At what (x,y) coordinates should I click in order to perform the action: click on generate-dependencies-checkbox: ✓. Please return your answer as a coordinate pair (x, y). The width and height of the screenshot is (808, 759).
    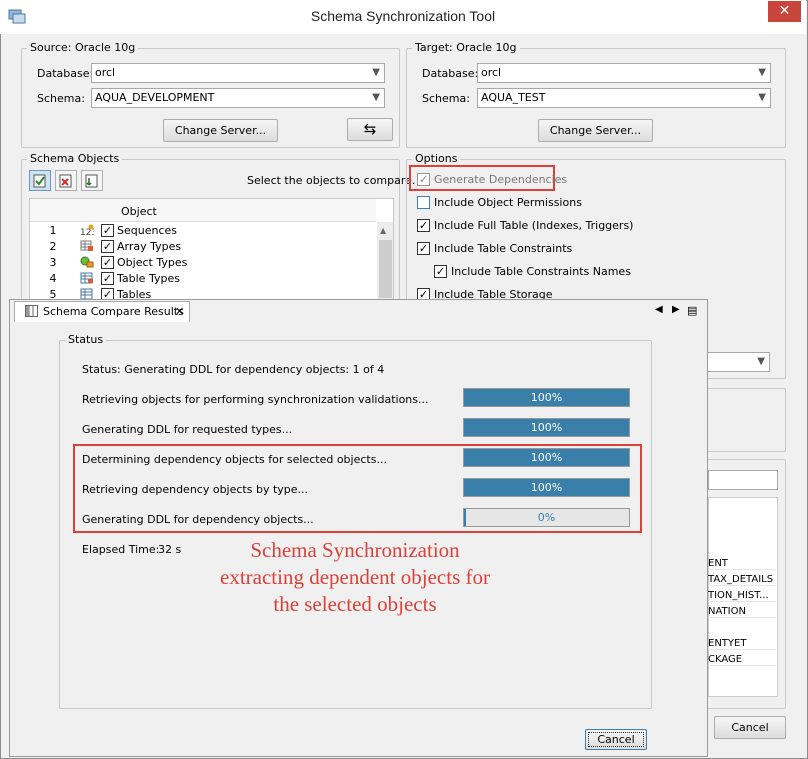
    Looking at the image, I should click on (423, 179).